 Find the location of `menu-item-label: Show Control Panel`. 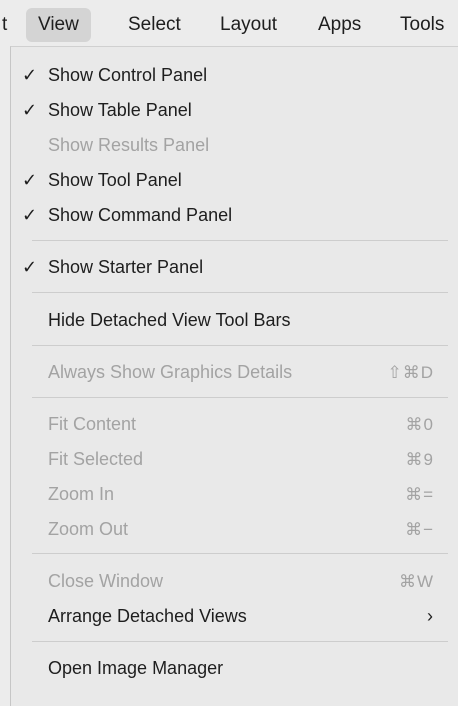

menu-item-label: Show Control Panel is located at coordinates (128, 75).